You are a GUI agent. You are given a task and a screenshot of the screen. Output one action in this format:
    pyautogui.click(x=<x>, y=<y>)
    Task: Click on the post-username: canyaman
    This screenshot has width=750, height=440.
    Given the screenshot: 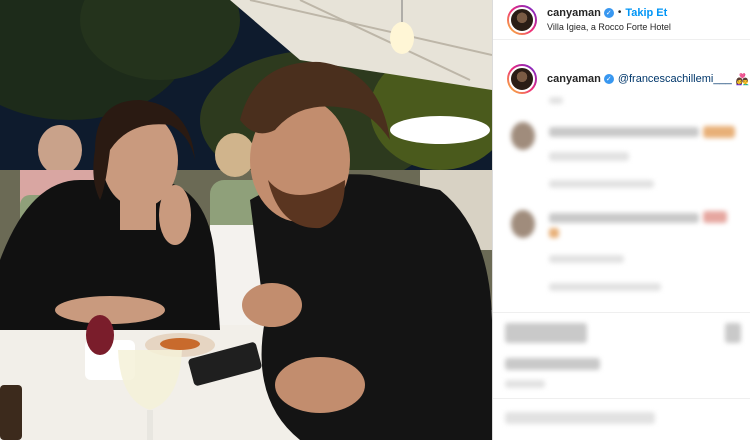 What is the action you would take?
    pyautogui.click(x=574, y=13)
    